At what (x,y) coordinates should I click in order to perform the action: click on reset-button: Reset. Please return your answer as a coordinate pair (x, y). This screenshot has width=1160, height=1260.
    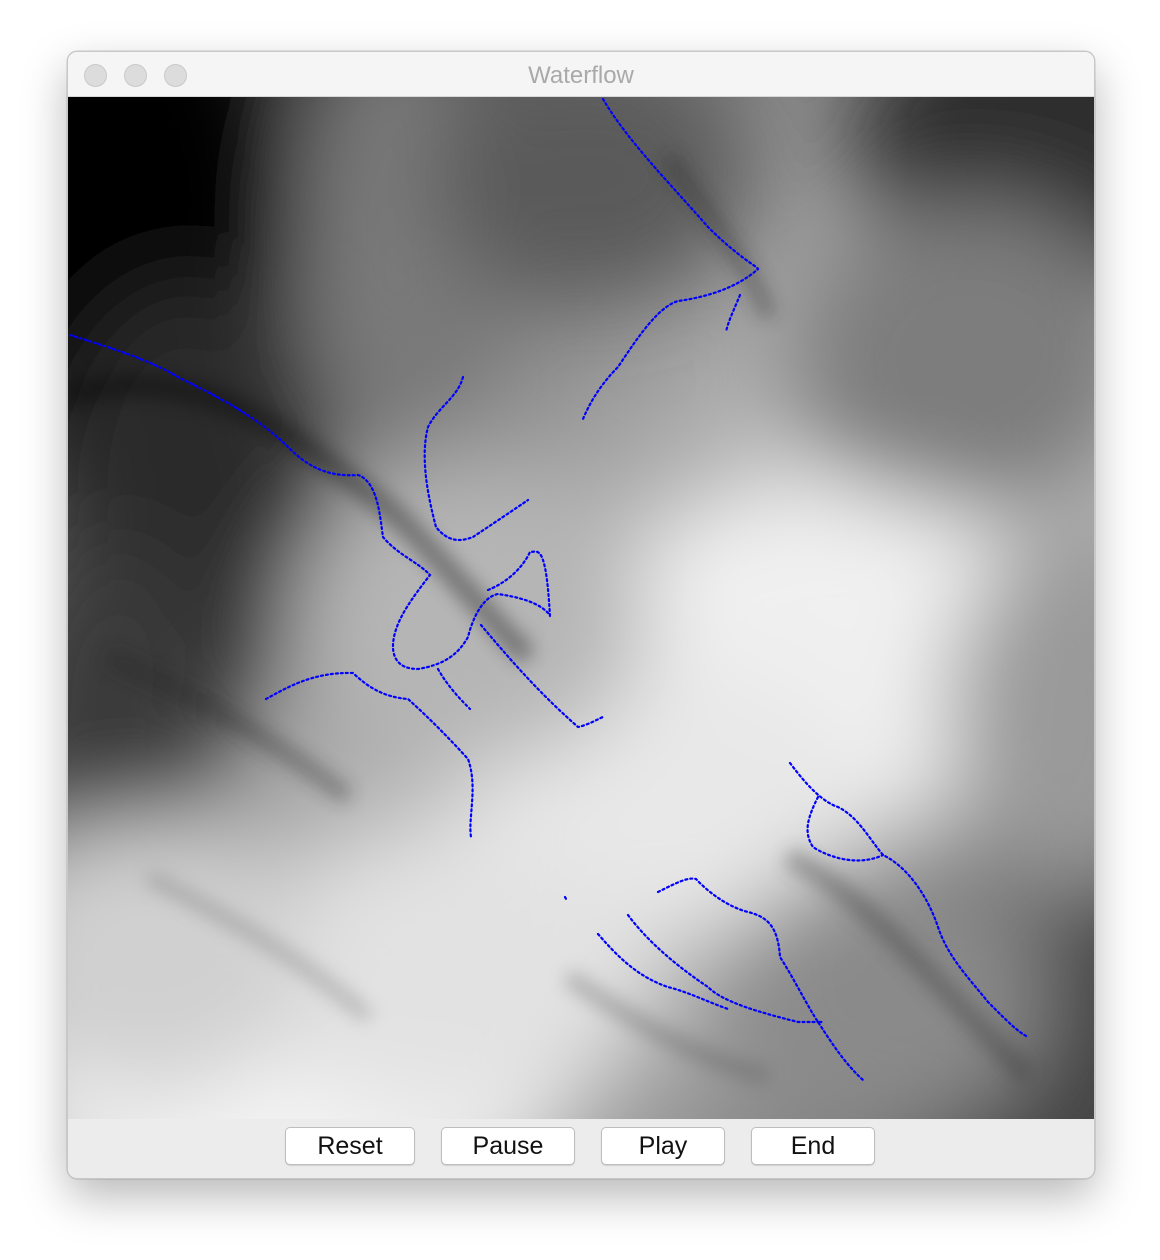
    Looking at the image, I should click on (350, 1146).